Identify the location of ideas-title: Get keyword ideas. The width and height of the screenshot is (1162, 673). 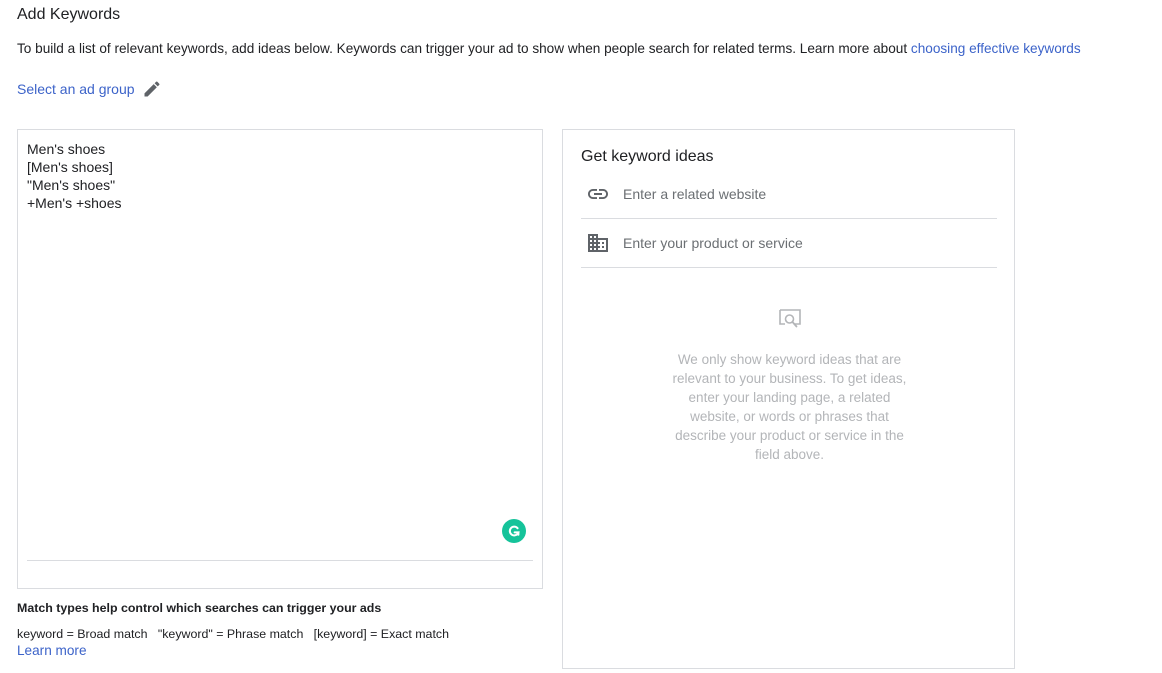
(647, 156).